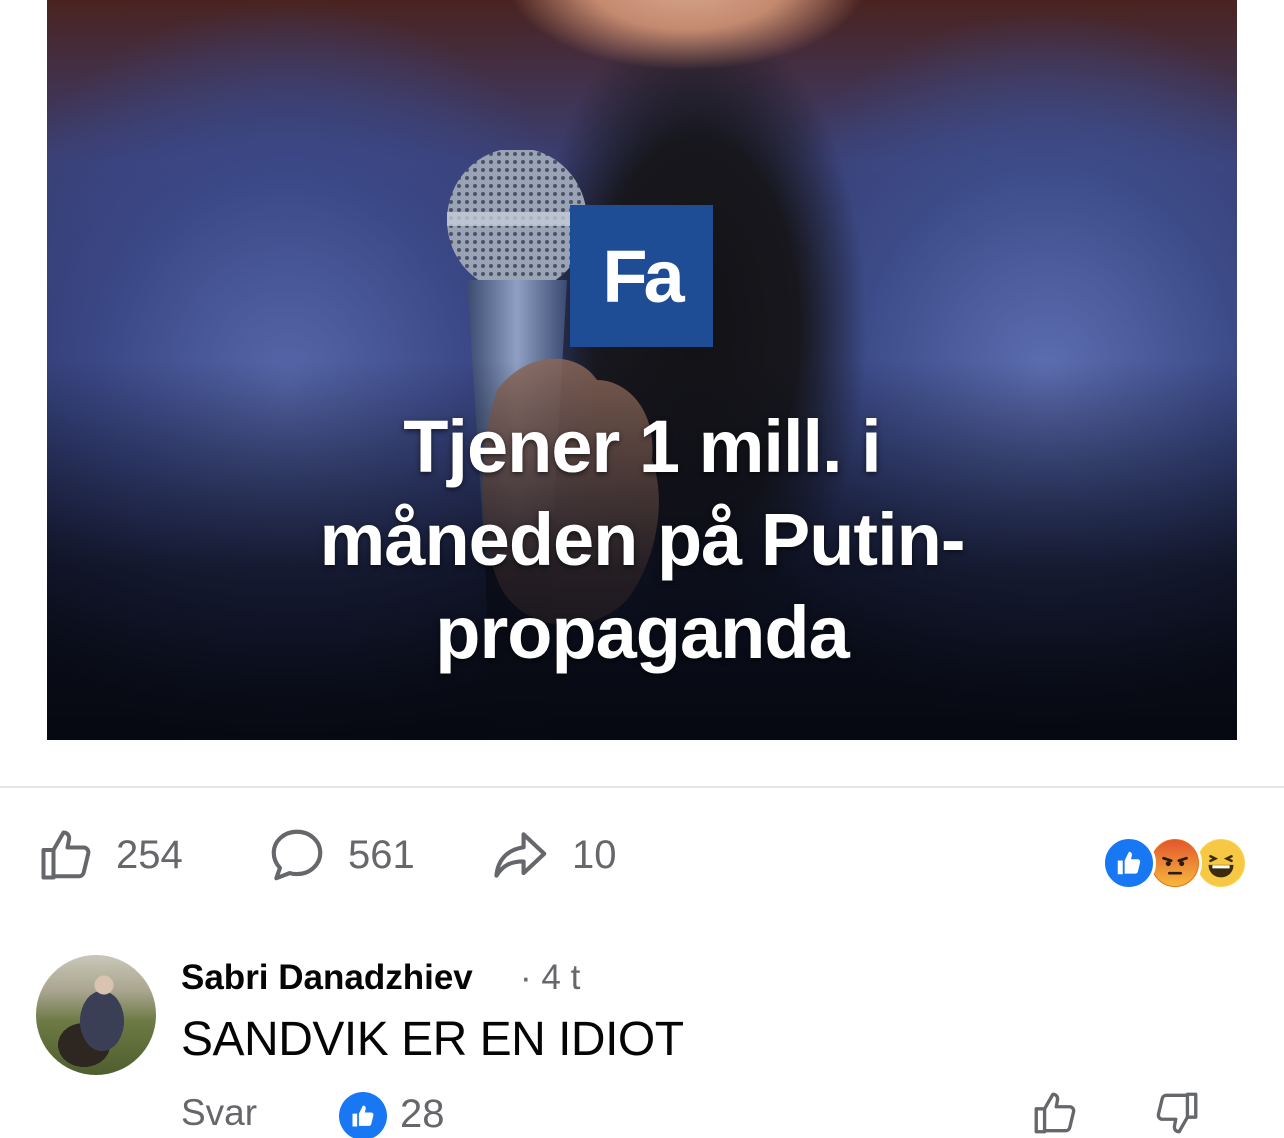  I want to click on reply-button: Svar, so click(219, 1113).